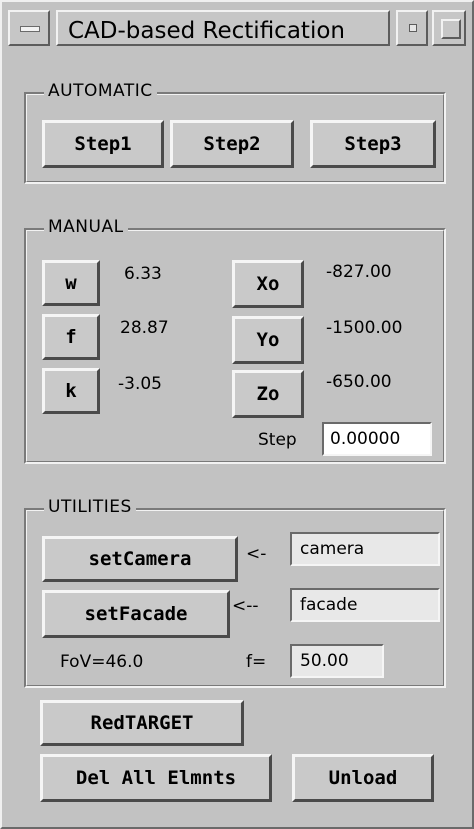 This screenshot has width=474, height=829. I want to click on title-box: CAD-based Rectification, so click(223, 28).